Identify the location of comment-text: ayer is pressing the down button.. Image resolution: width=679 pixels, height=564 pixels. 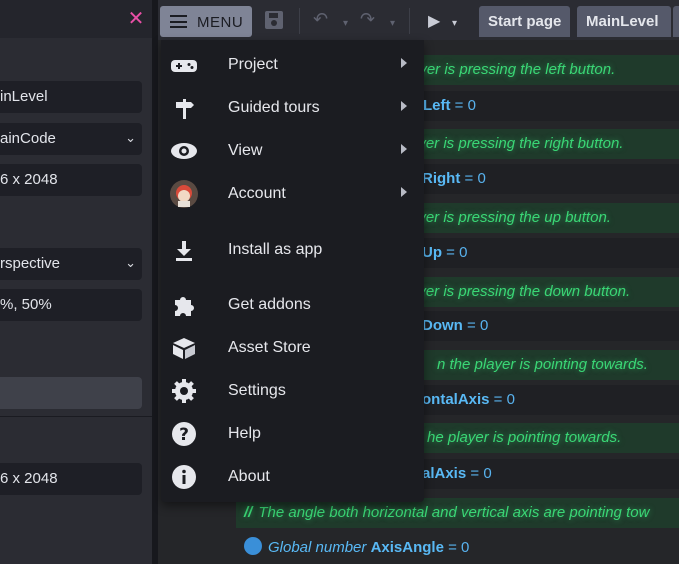
(520, 291).